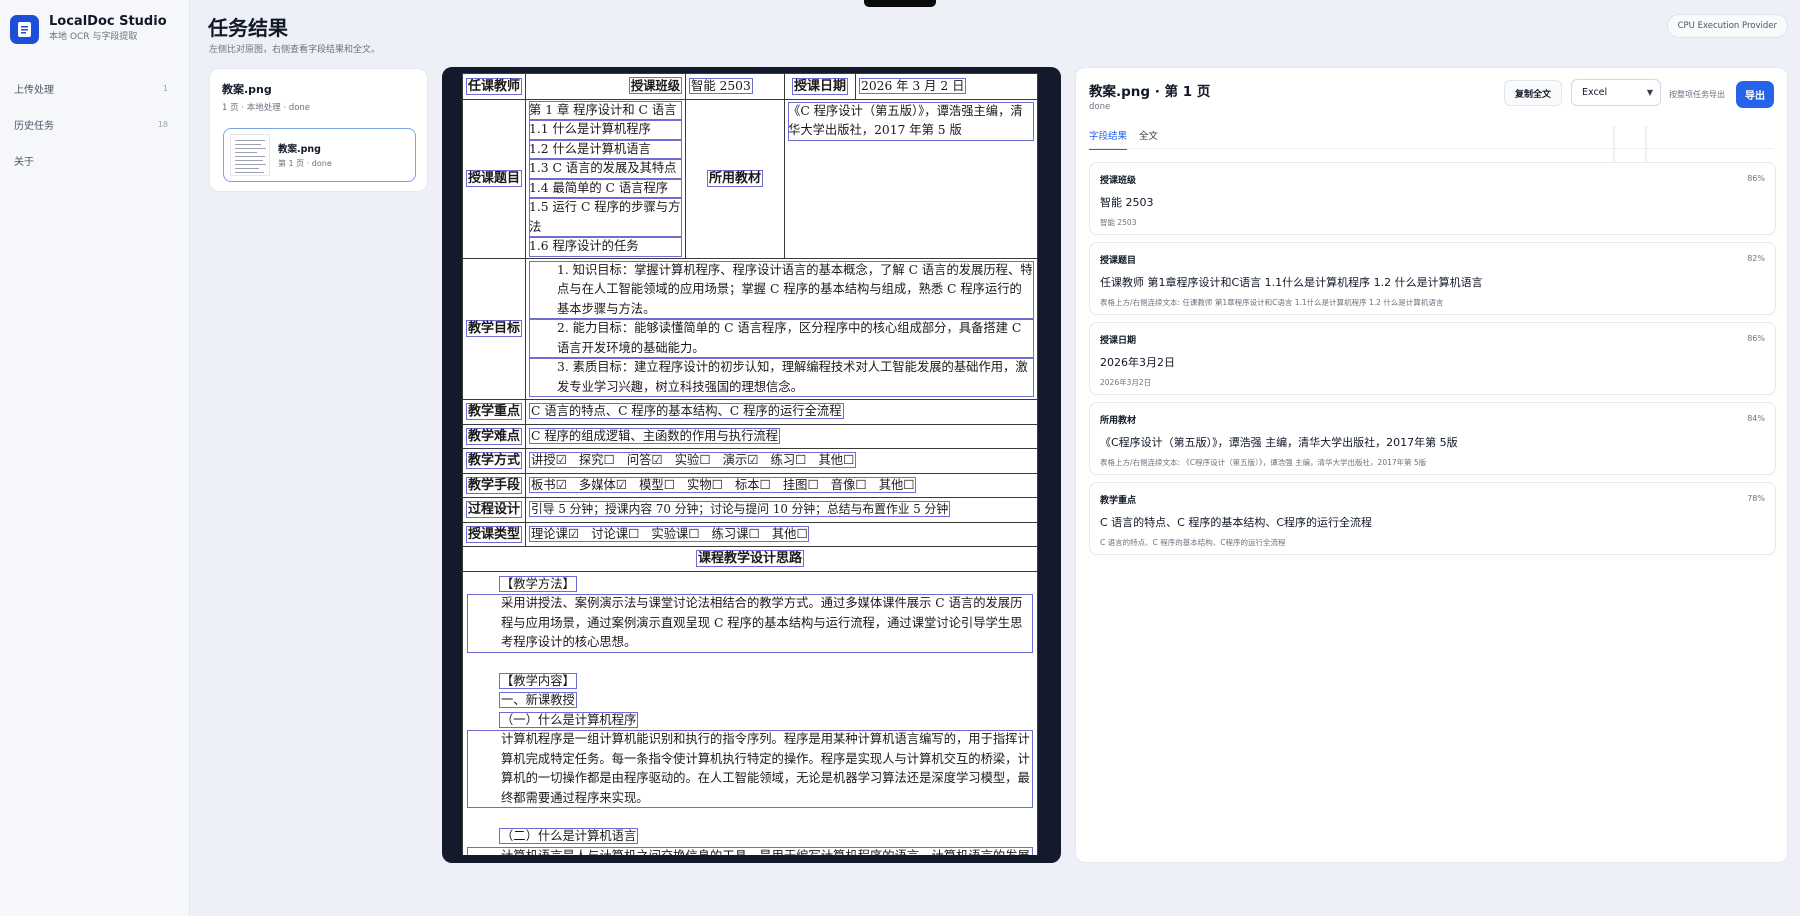  What do you see at coordinates (1129, 139) in the screenshot?
I see `result-tabs: 字段结果 全文` at bounding box center [1129, 139].